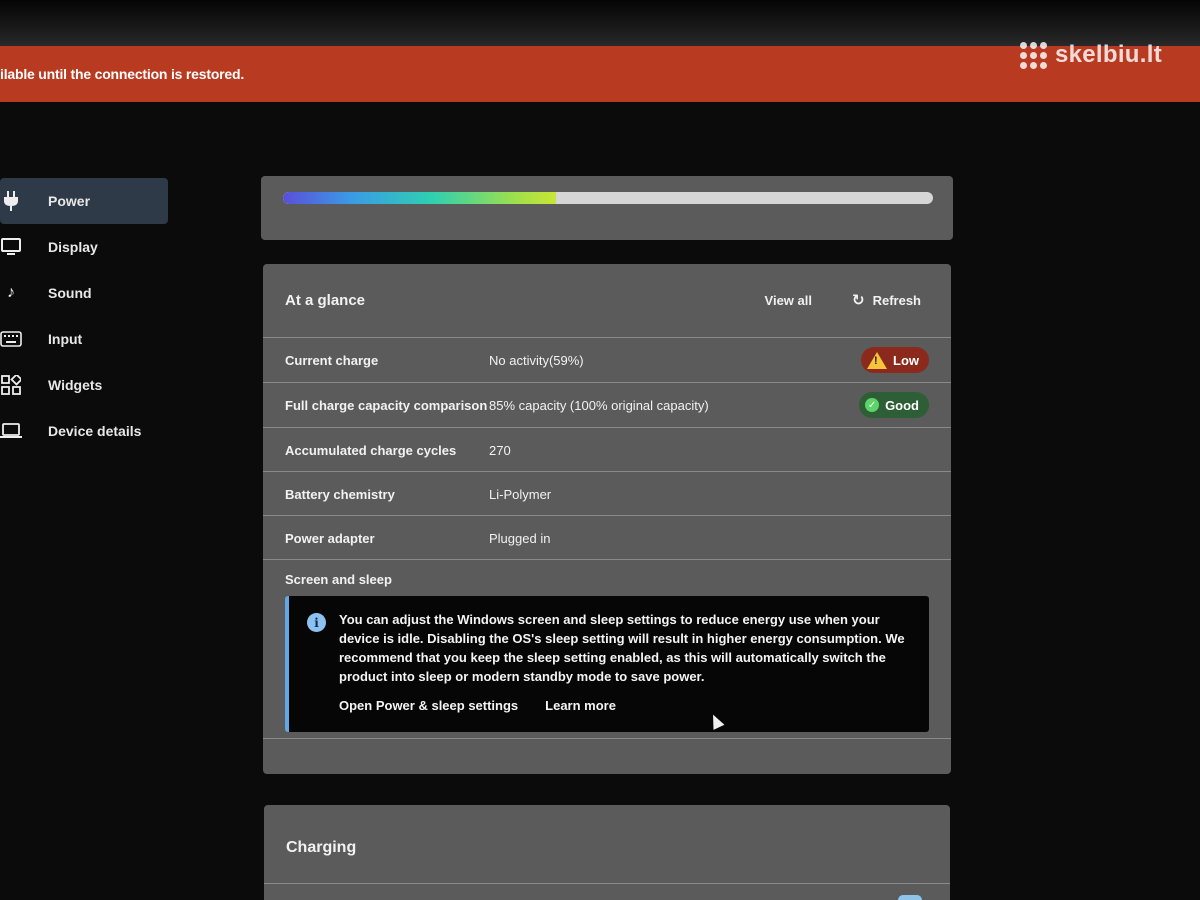 Image resolution: width=1200 pixels, height=900 pixels. I want to click on charging-card: Charging, so click(607, 852).